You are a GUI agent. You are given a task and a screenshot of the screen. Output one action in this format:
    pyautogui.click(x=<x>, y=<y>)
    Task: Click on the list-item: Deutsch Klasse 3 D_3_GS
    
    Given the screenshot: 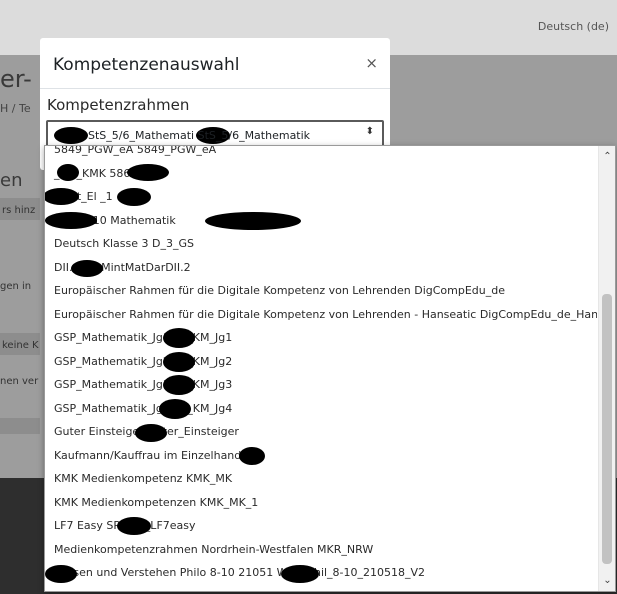 What is the action you would take?
    pyautogui.click(x=321, y=244)
    